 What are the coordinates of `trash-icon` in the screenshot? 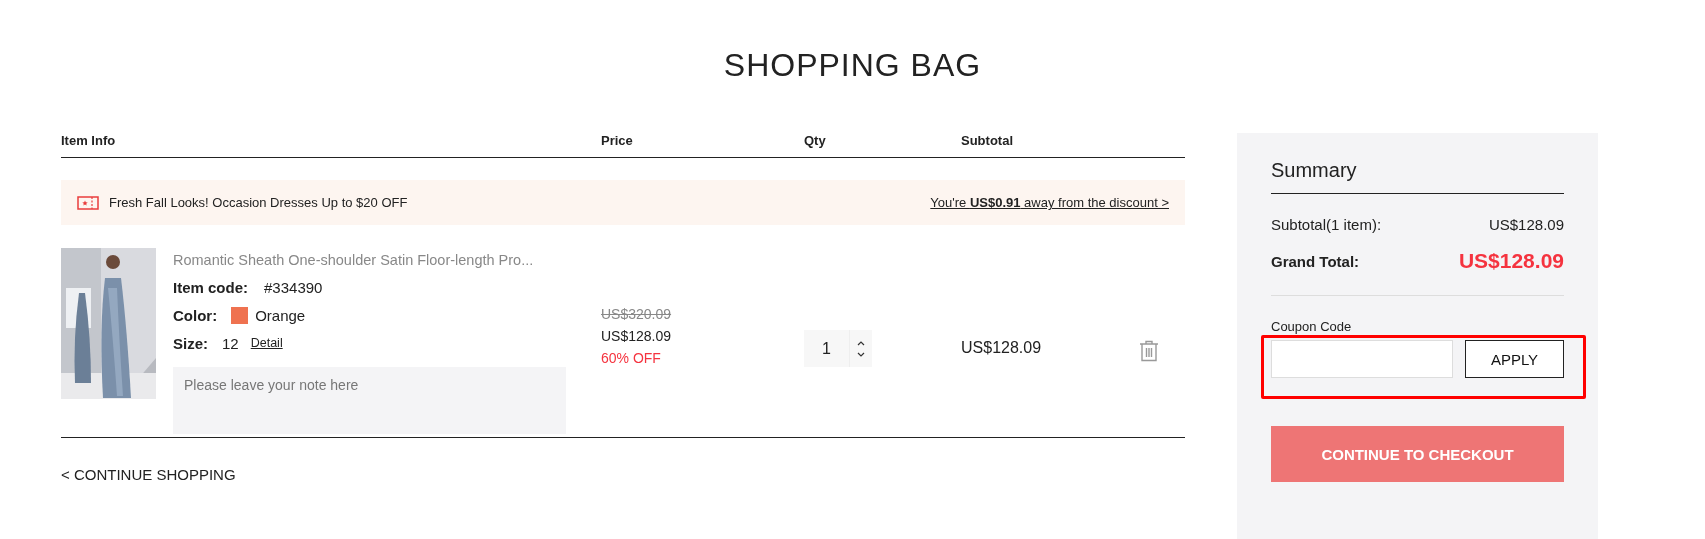 It's located at (1149, 351).